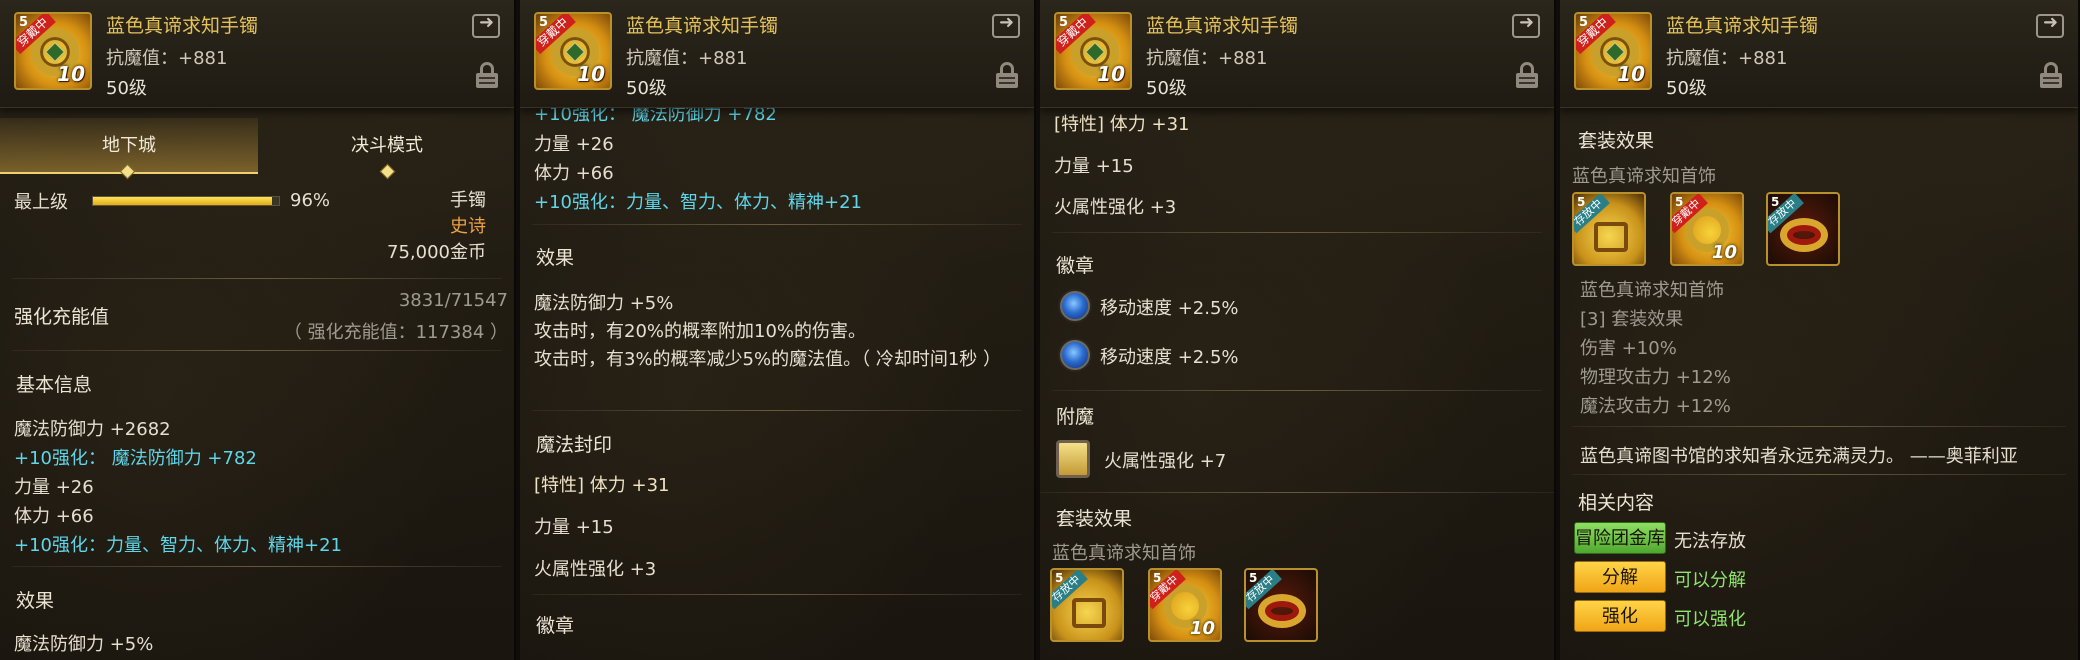 The height and width of the screenshot is (660, 2080). I want to click on emblem-line: 移动速度 +2.5%, so click(1169, 308).